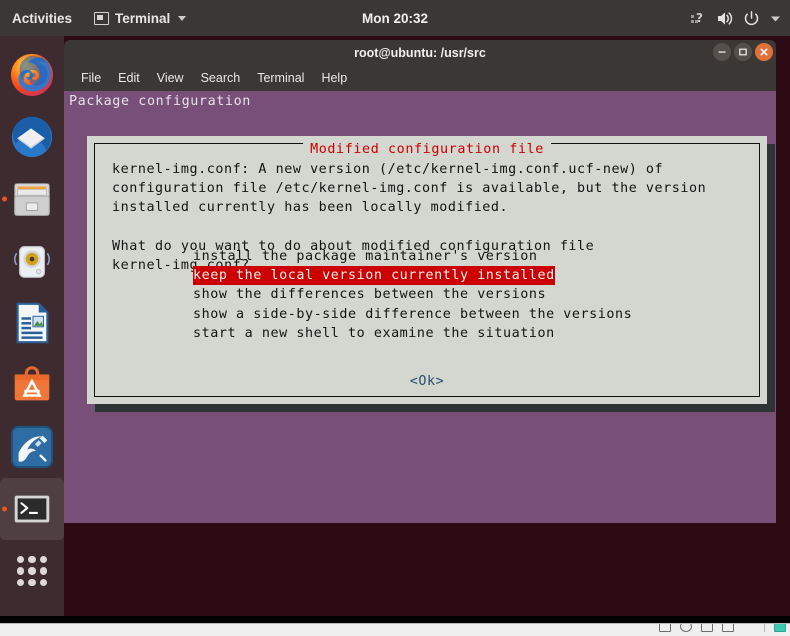  What do you see at coordinates (395, 629) in the screenshot?
I see `host-taskbar` at bounding box center [395, 629].